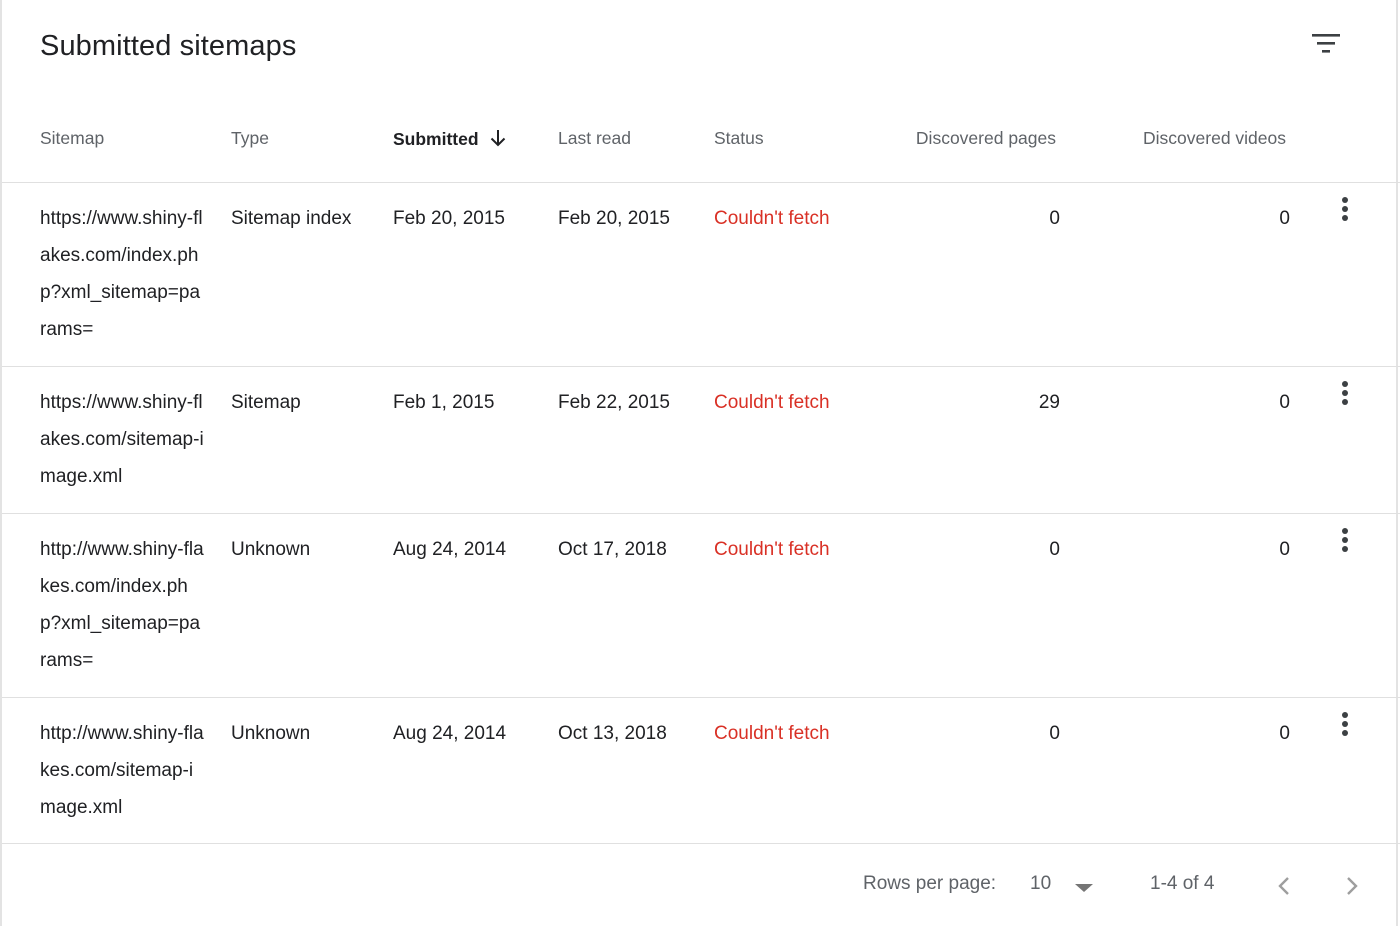 This screenshot has width=1400, height=926. What do you see at coordinates (436, 139) in the screenshot?
I see `column-header-submitted-label: Submitted` at bounding box center [436, 139].